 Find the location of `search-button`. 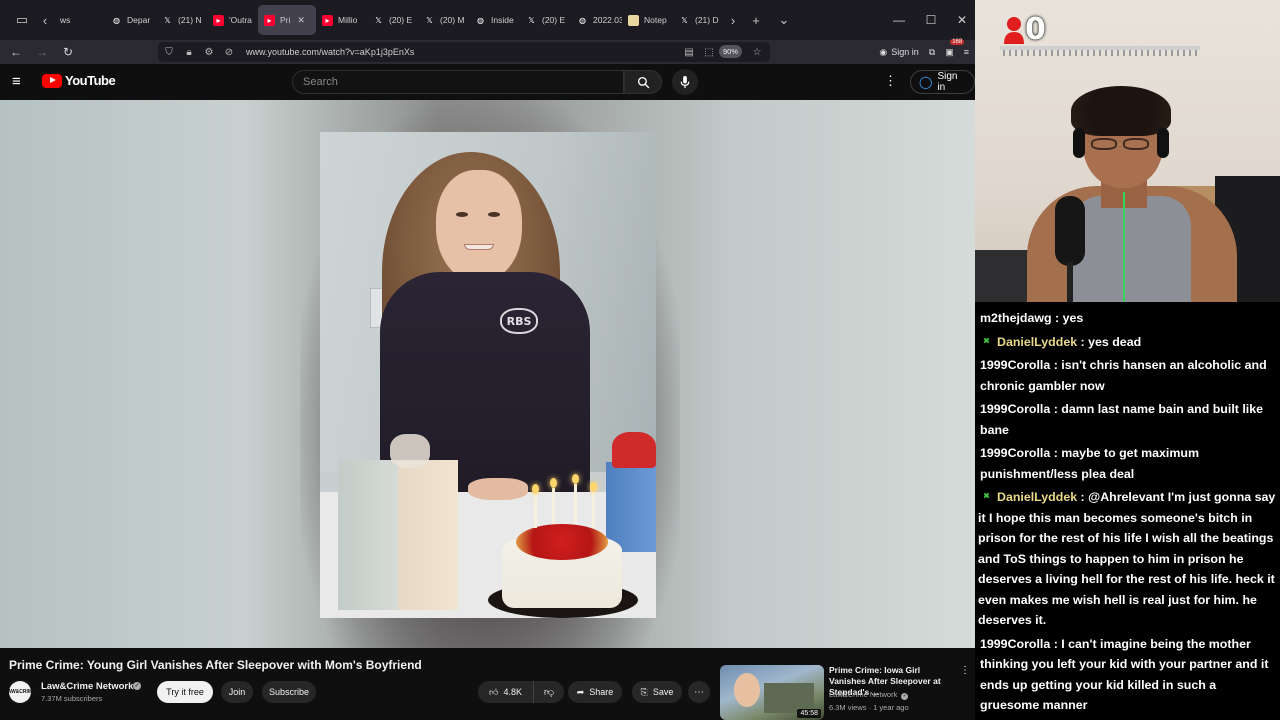

search-button is located at coordinates (643, 82).